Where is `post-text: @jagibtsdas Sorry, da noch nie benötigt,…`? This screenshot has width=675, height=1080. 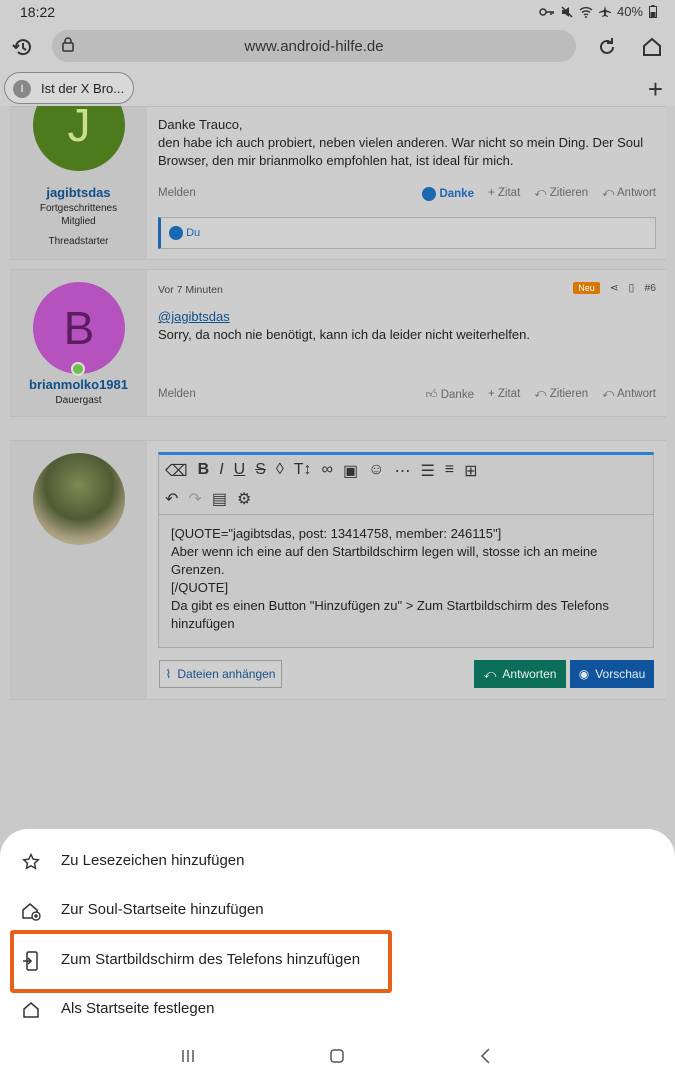 post-text: @jagibtsdas Sorry, da noch nie benötigt,… is located at coordinates (344, 325).